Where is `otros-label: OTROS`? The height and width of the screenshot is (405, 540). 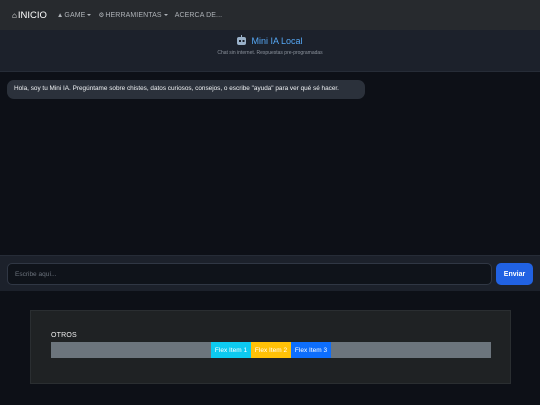
otros-label: OTROS is located at coordinates (64, 335).